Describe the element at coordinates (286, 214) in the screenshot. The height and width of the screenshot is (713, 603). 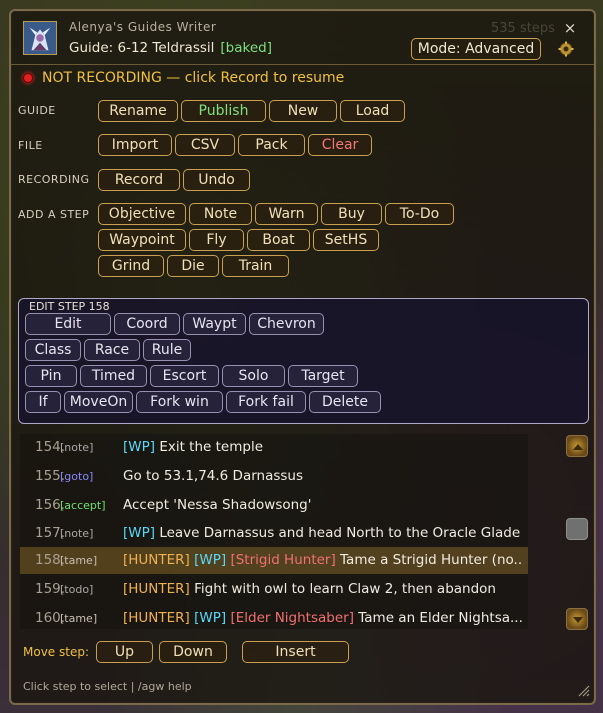
I see `warn-button: Warn` at that location.